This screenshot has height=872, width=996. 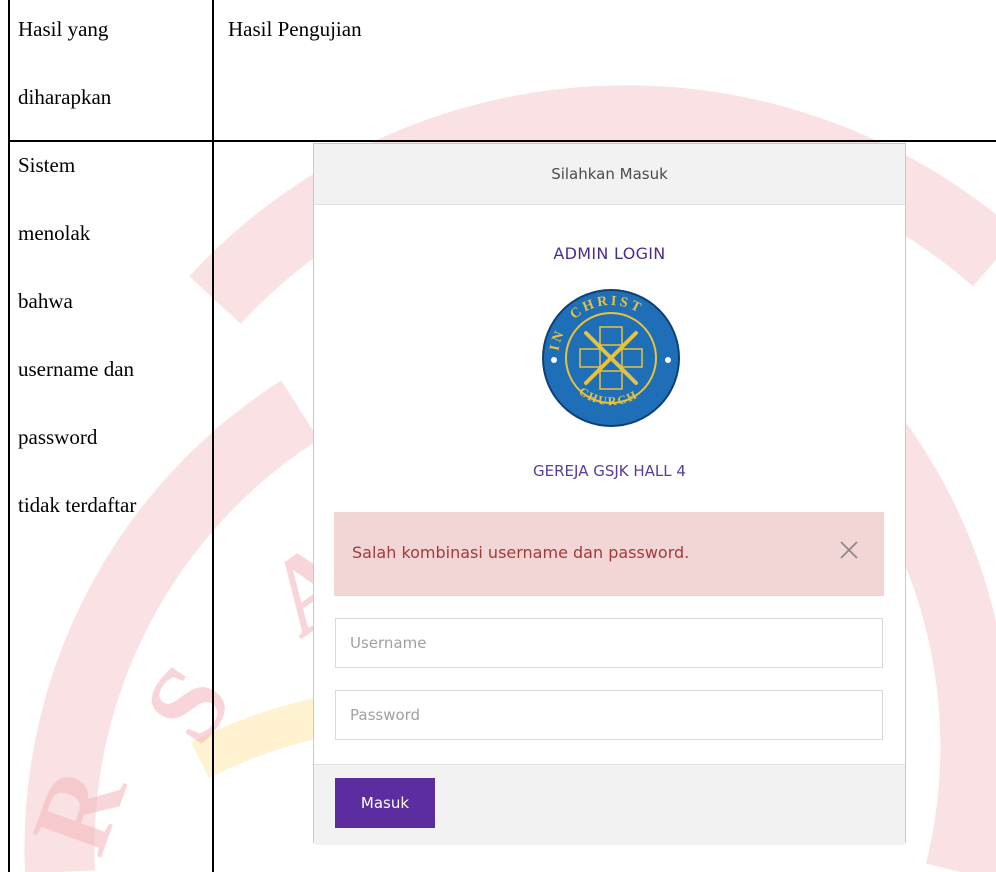 What do you see at coordinates (47, 165) in the screenshot?
I see `expected-line-1: Sistem` at bounding box center [47, 165].